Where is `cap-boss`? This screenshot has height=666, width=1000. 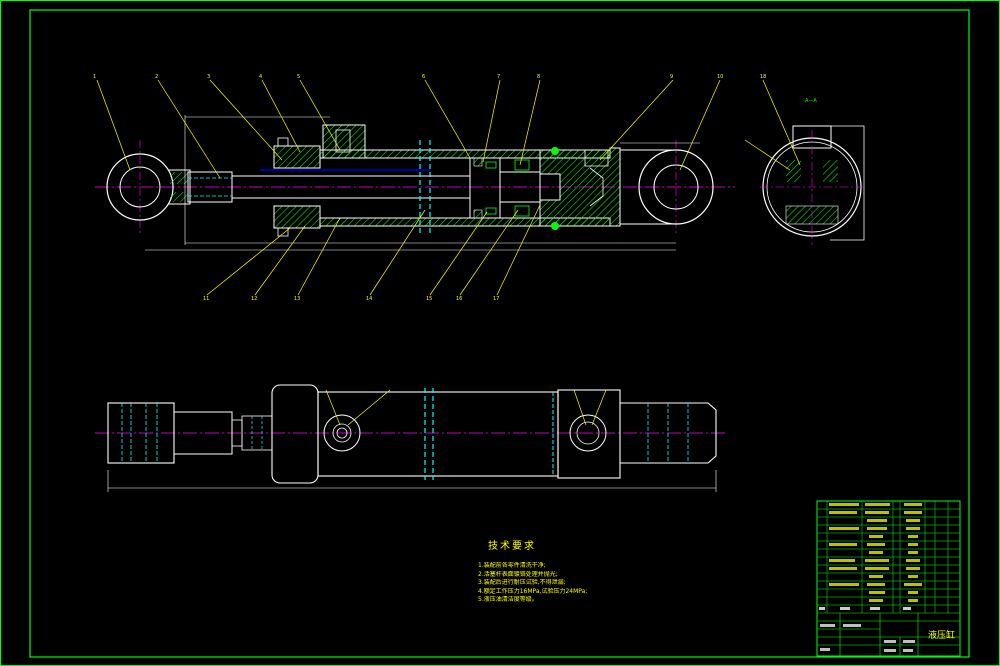
cap-boss is located at coordinates (589, 434).